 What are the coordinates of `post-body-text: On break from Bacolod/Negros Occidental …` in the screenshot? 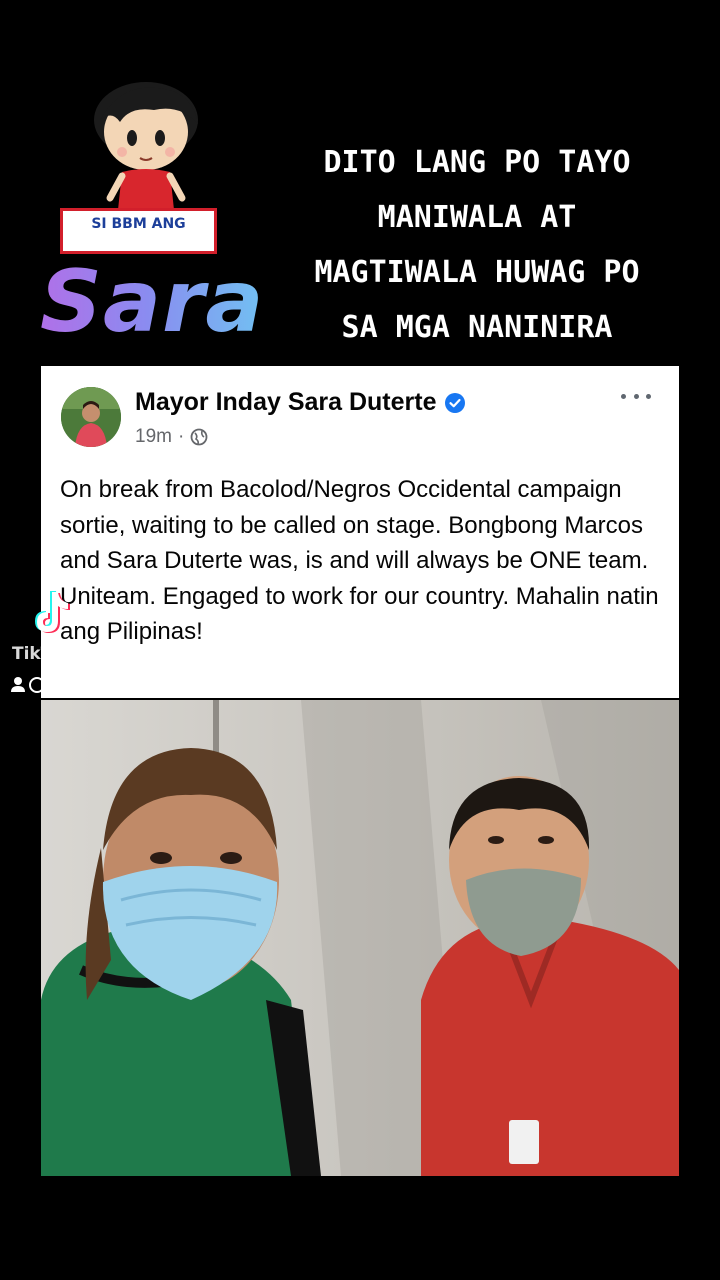 It's located at (359, 560).